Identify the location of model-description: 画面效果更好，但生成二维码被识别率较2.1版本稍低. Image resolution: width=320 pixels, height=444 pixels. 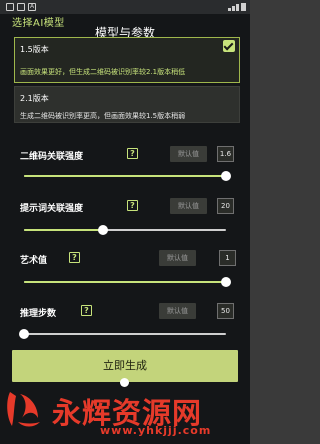
(103, 72).